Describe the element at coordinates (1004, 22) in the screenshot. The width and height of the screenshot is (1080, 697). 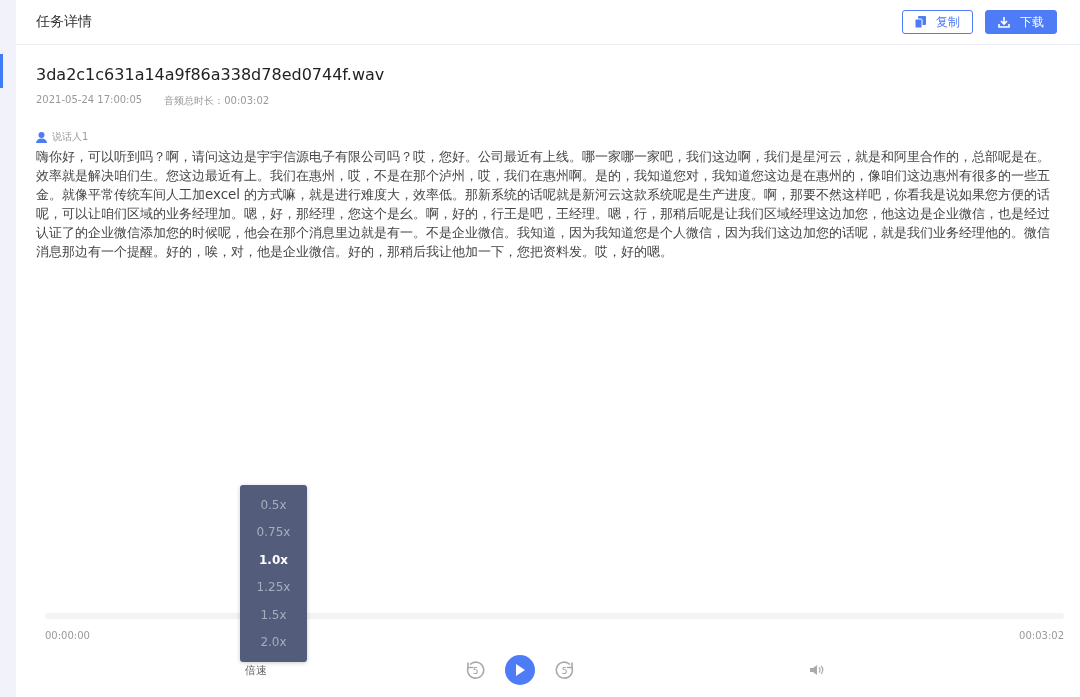
I see `download-icon` at that location.